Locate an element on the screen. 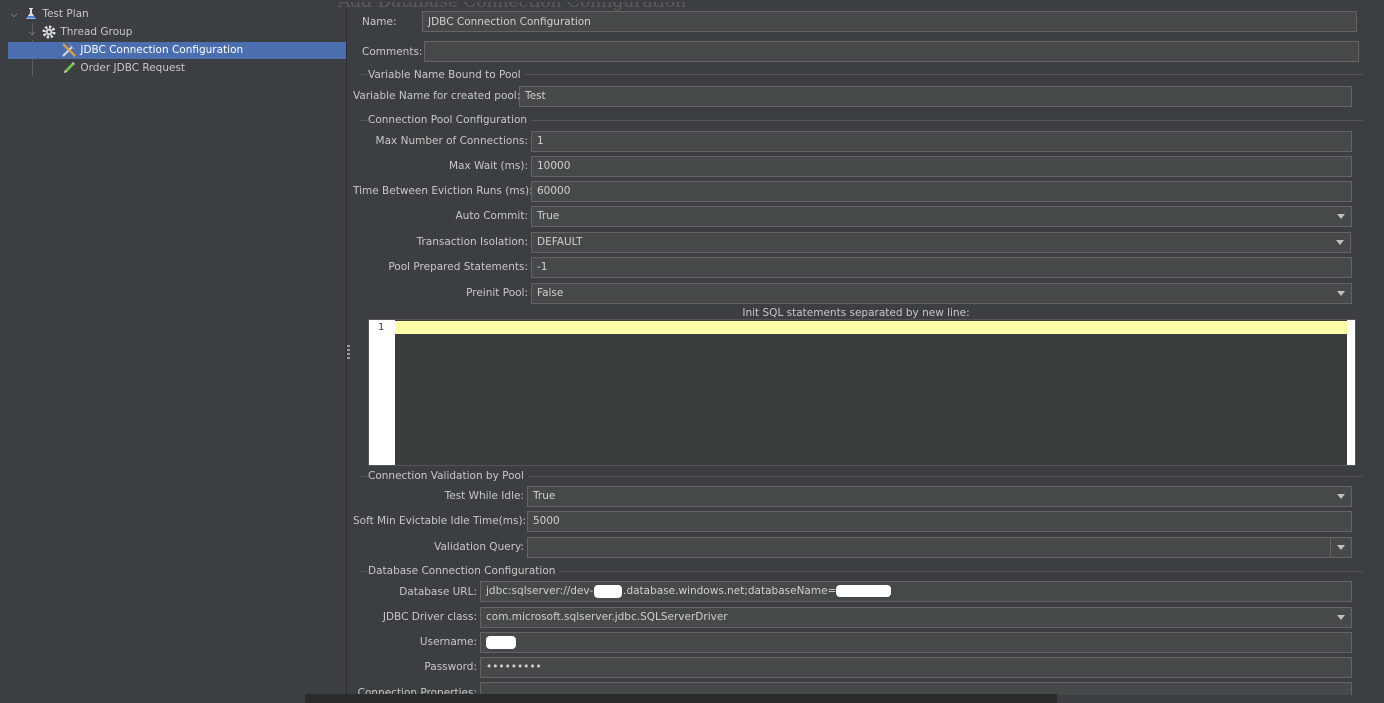  vertical-scrollbar is located at coordinates (1351, 392).